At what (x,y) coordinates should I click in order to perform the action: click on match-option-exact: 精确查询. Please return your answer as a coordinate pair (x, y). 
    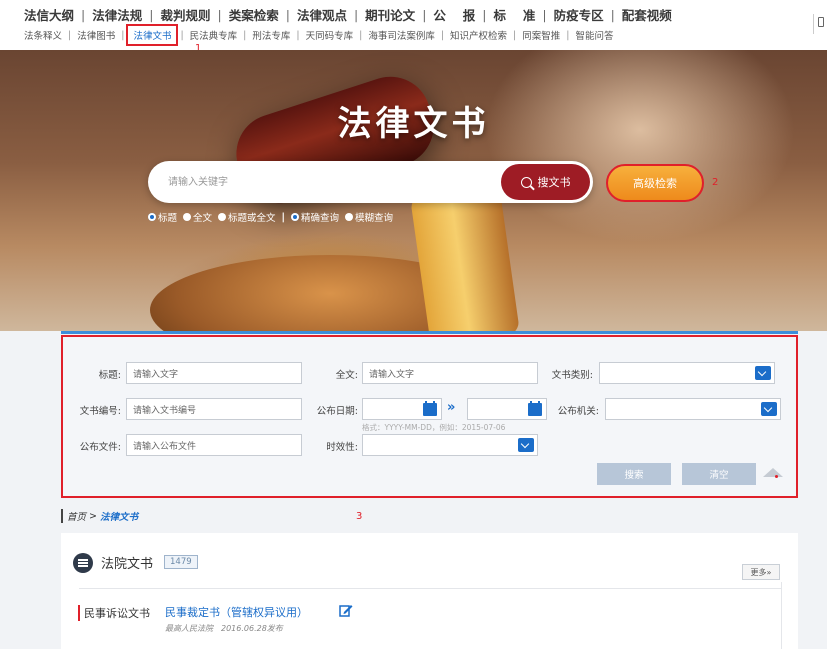
    Looking at the image, I should click on (315, 217).